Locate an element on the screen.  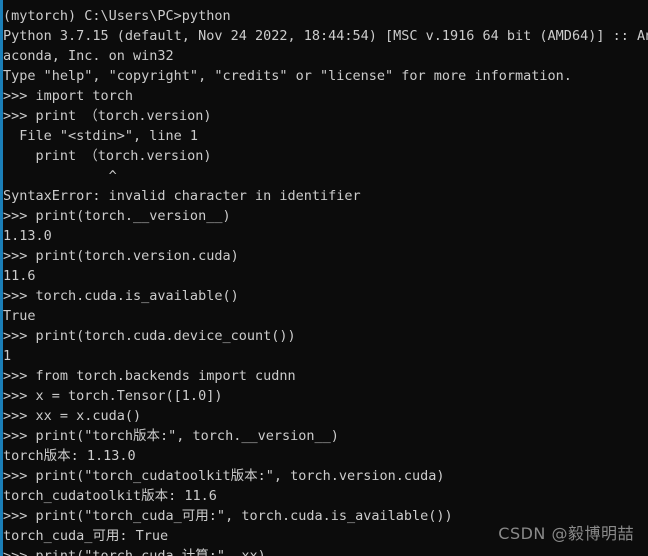
console-line: 1.13.0 is located at coordinates (27, 236).